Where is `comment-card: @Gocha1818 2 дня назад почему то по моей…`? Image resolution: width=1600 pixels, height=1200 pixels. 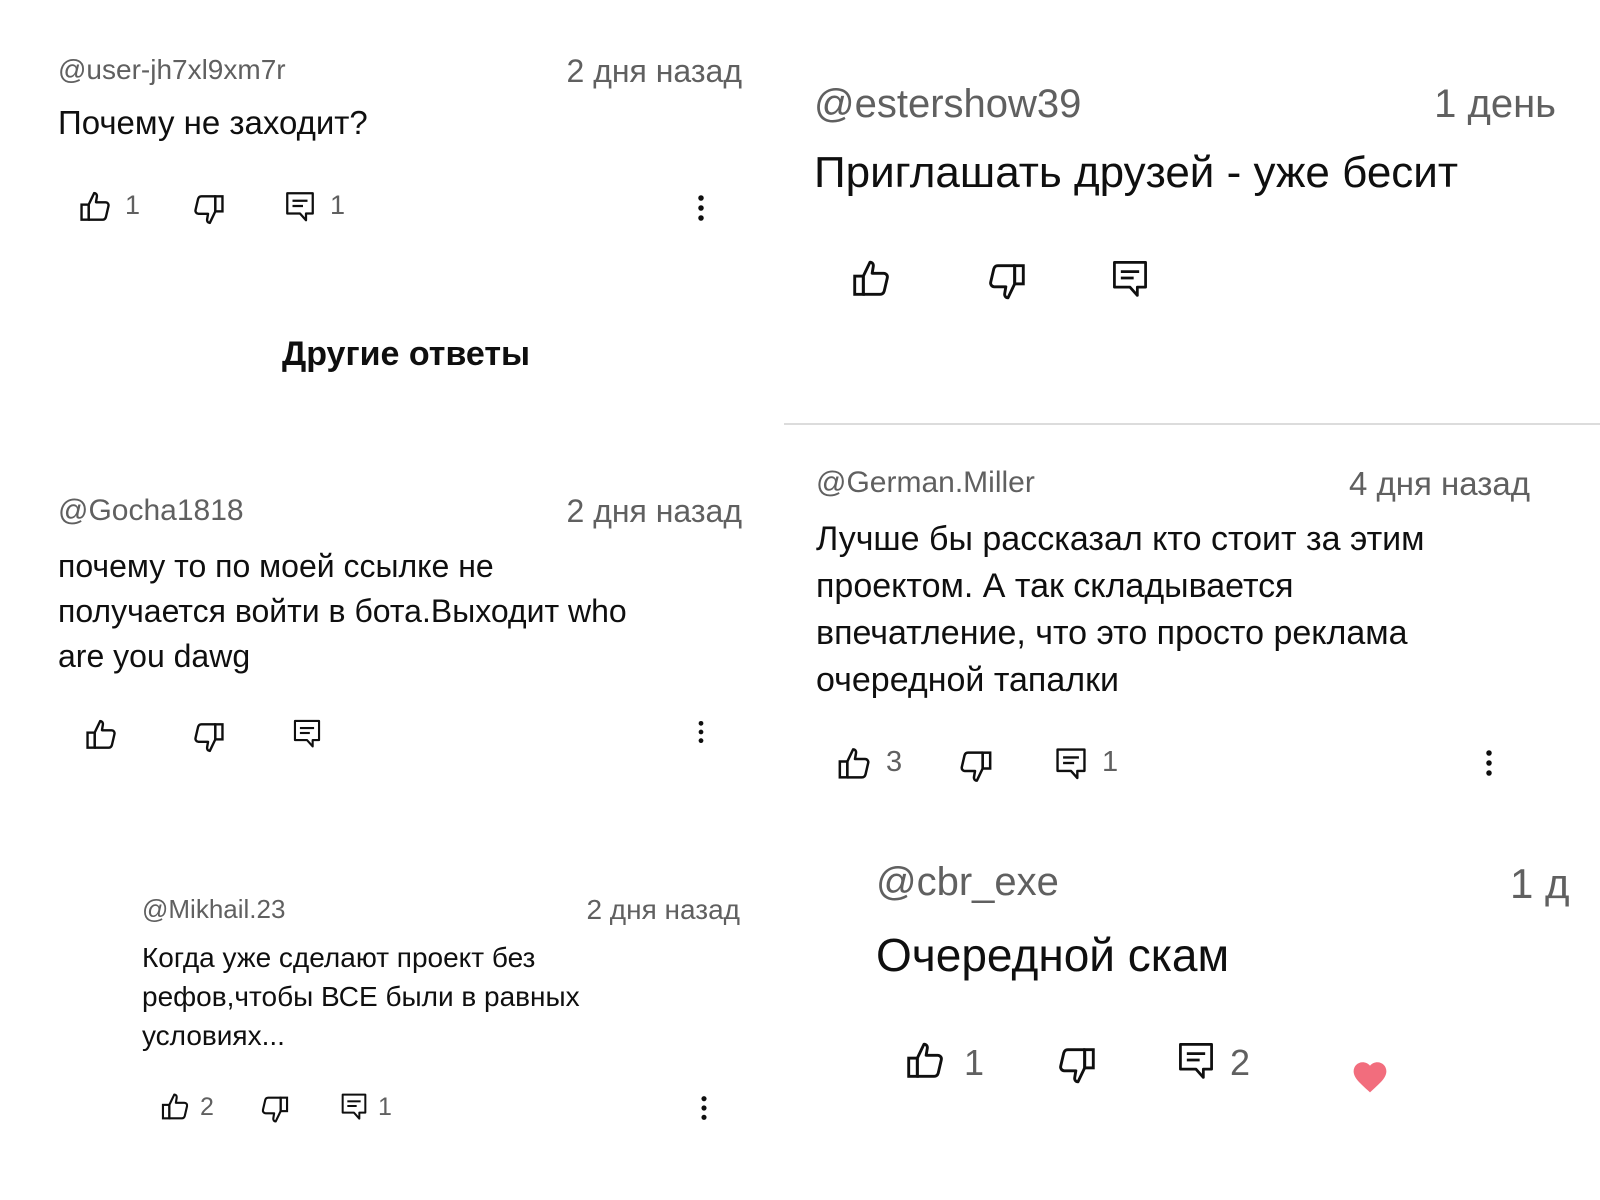 comment-card: @Gocha1818 2 дня назад почему то по моей… is located at coordinates (390, 630).